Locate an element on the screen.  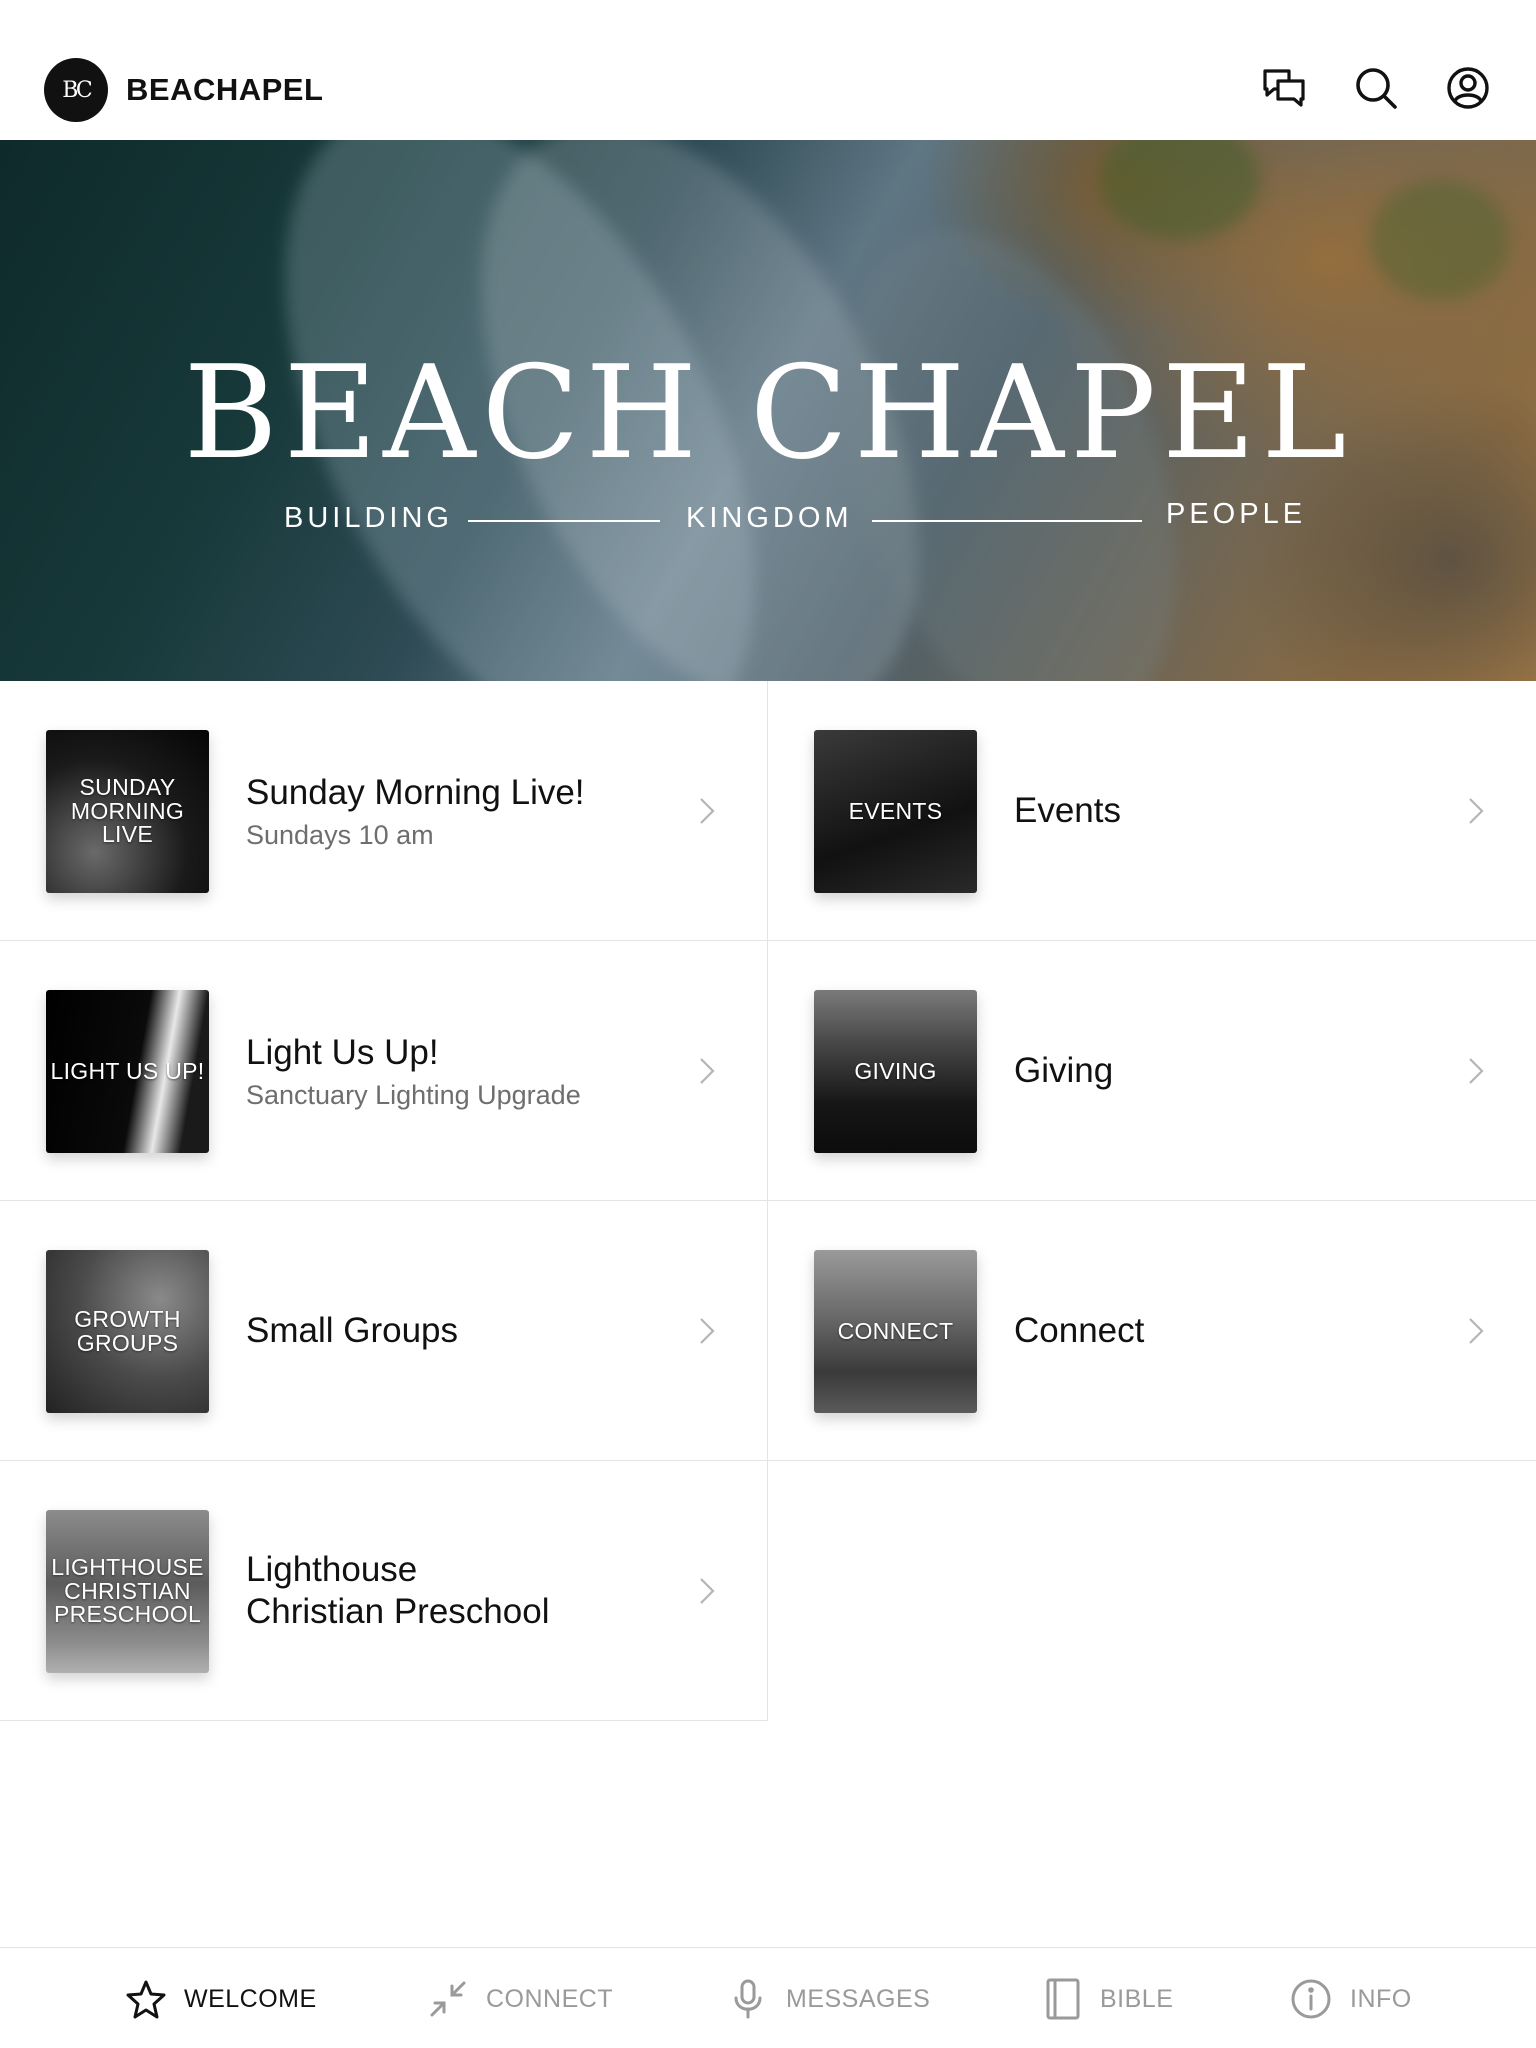
logo: BC is located at coordinates (76, 90).